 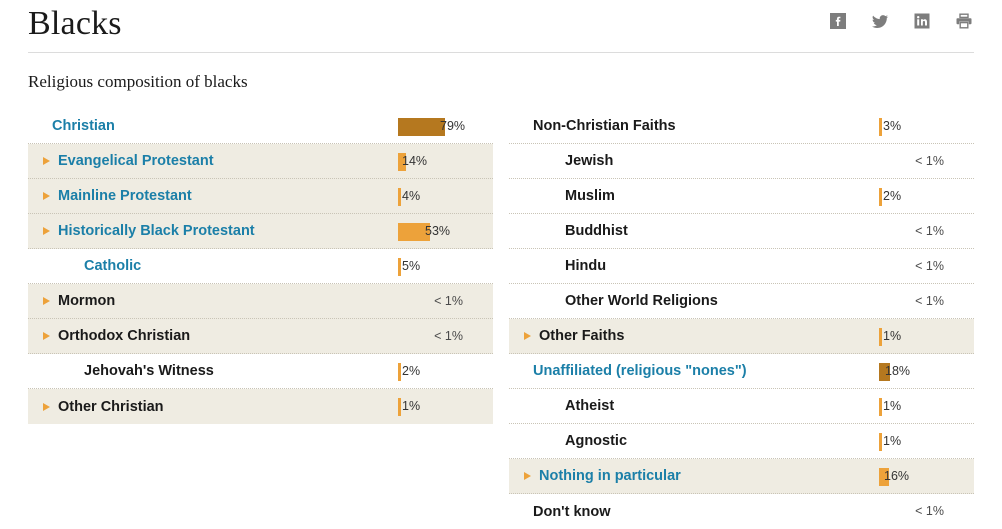 I want to click on bar-zone: 3%, so click(x=926, y=126).